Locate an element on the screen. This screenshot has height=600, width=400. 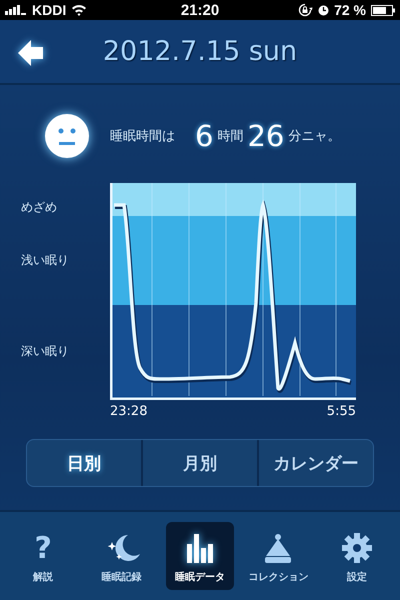
clock-time: 21:20 is located at coordinates (200, 10).